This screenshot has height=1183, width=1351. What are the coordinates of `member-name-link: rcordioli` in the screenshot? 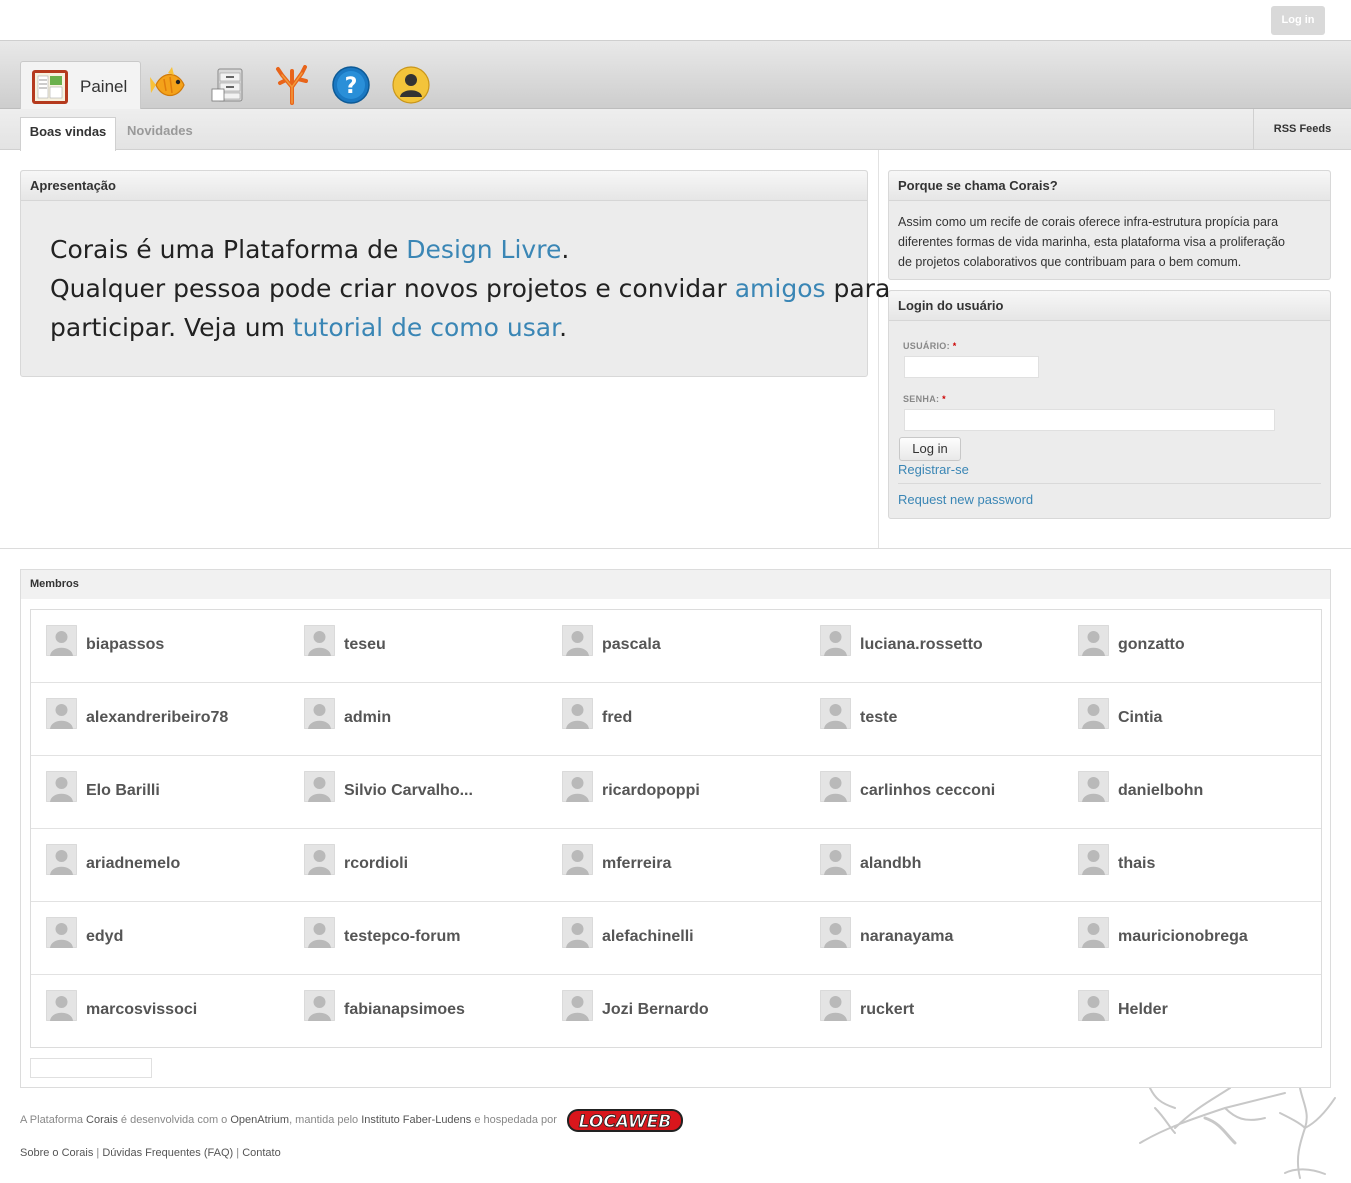 It's located at (376, 864).